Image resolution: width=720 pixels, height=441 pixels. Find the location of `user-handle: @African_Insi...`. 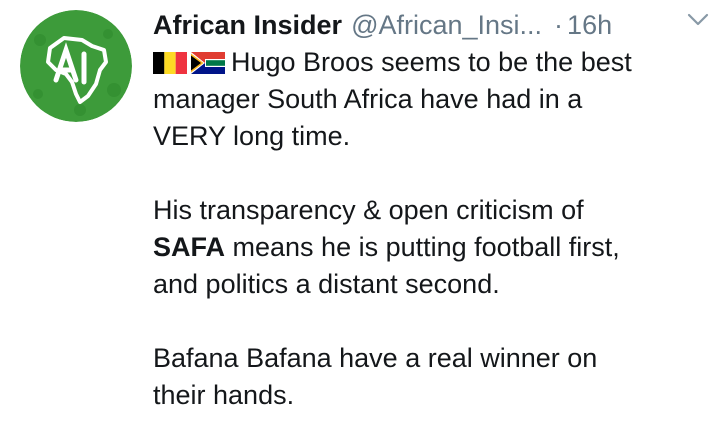

user-handle: @African_Insi... is located at coordinates (446, 25).